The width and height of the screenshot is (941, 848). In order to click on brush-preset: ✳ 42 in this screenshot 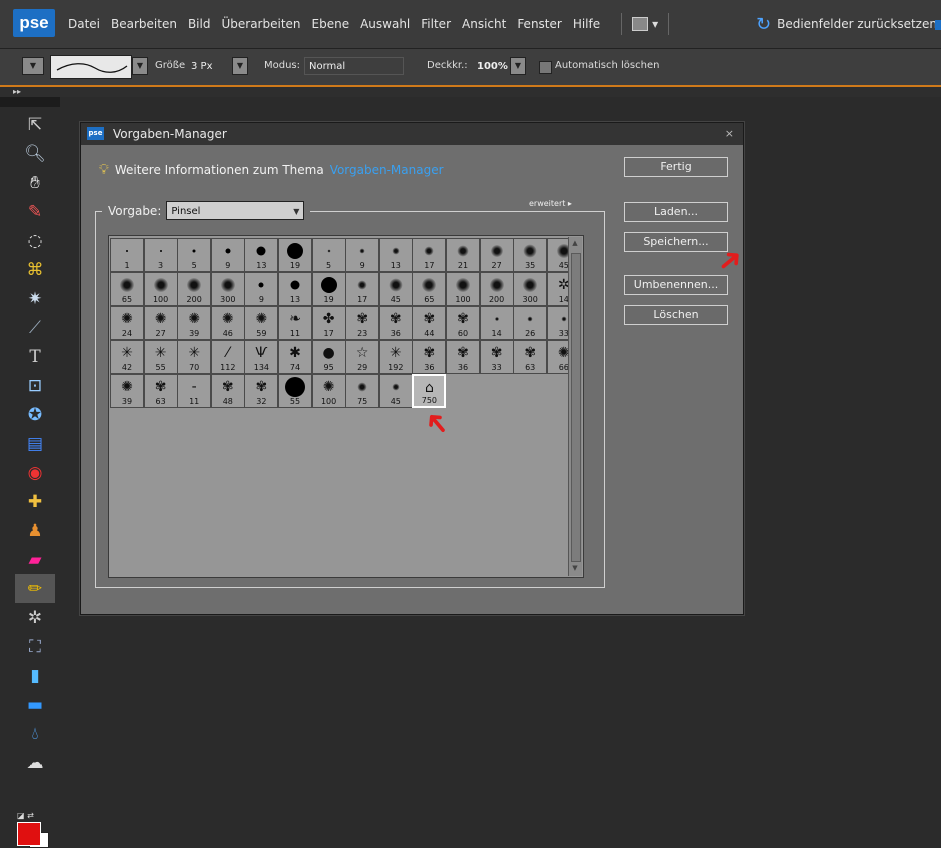, I will do `click(127, 357)`.